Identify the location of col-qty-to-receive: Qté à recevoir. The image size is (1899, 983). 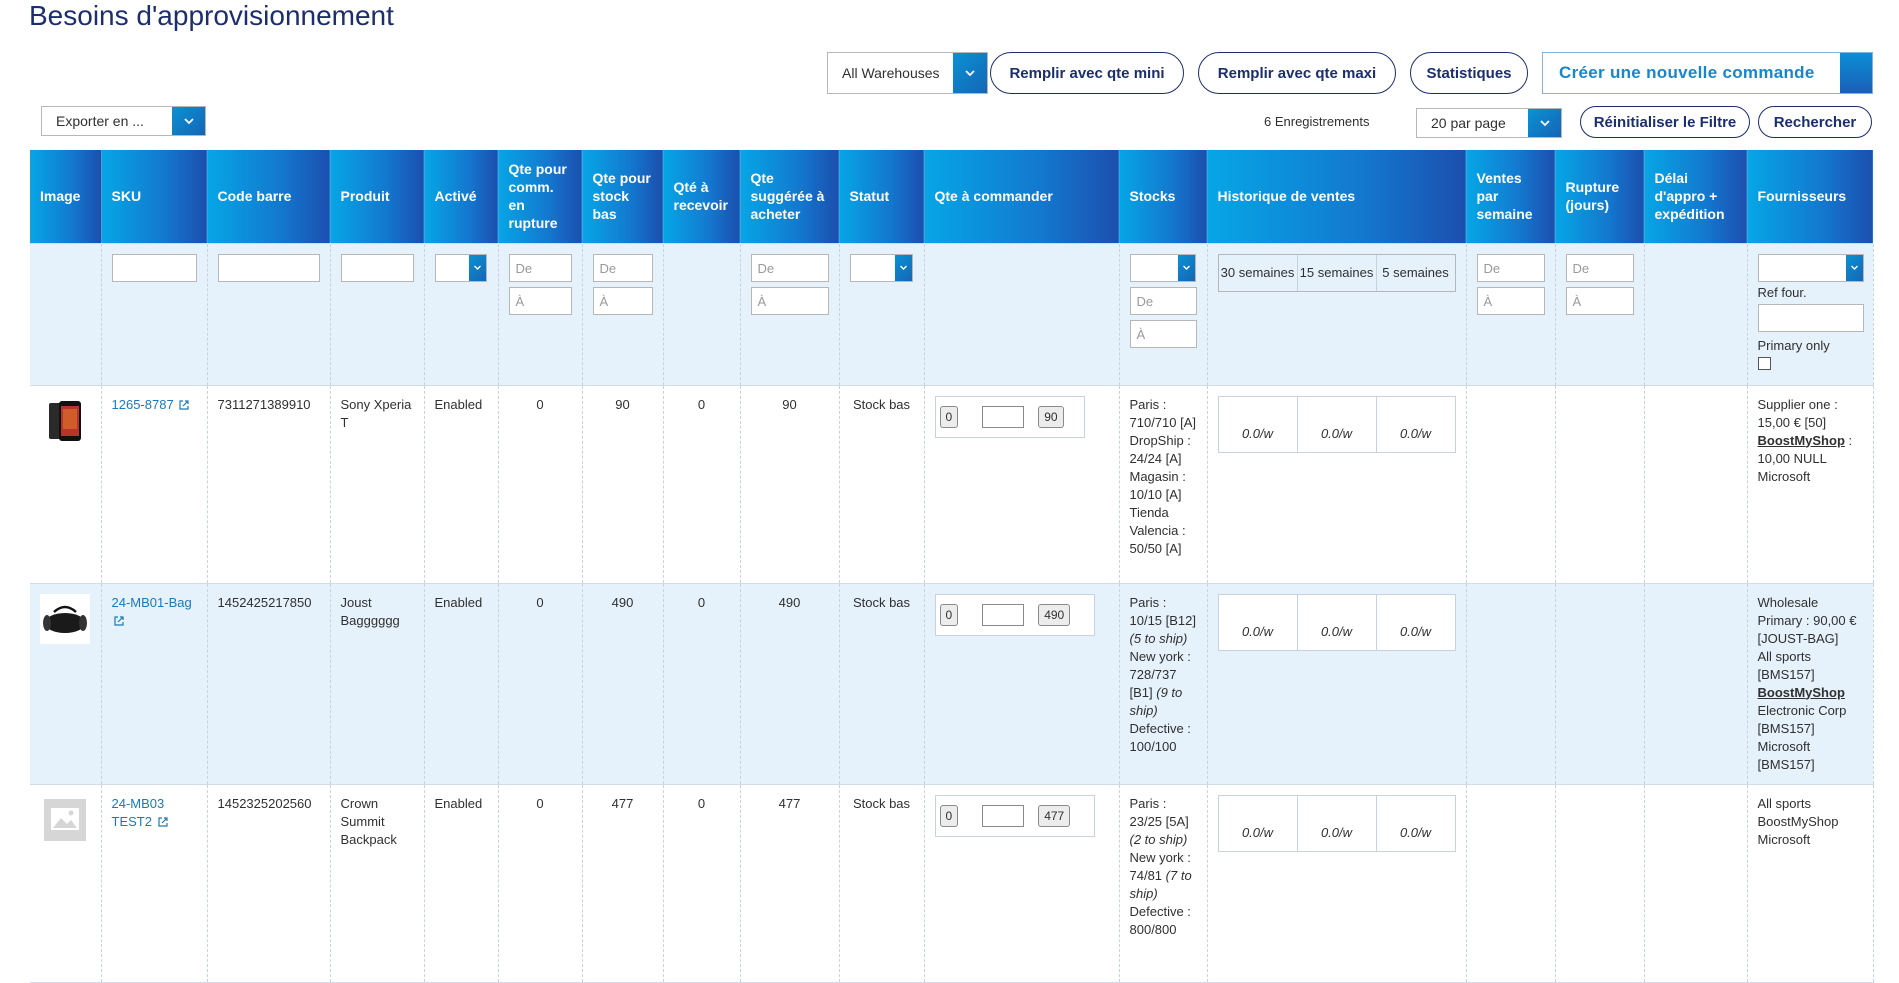
(702, 196).